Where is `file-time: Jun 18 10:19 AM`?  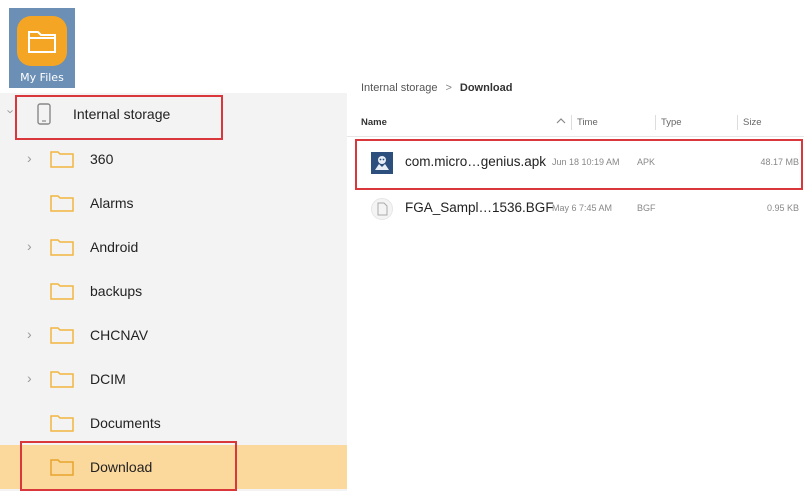 file-time: Jun 18 10:19 AM is located at coordinates (586, 162).